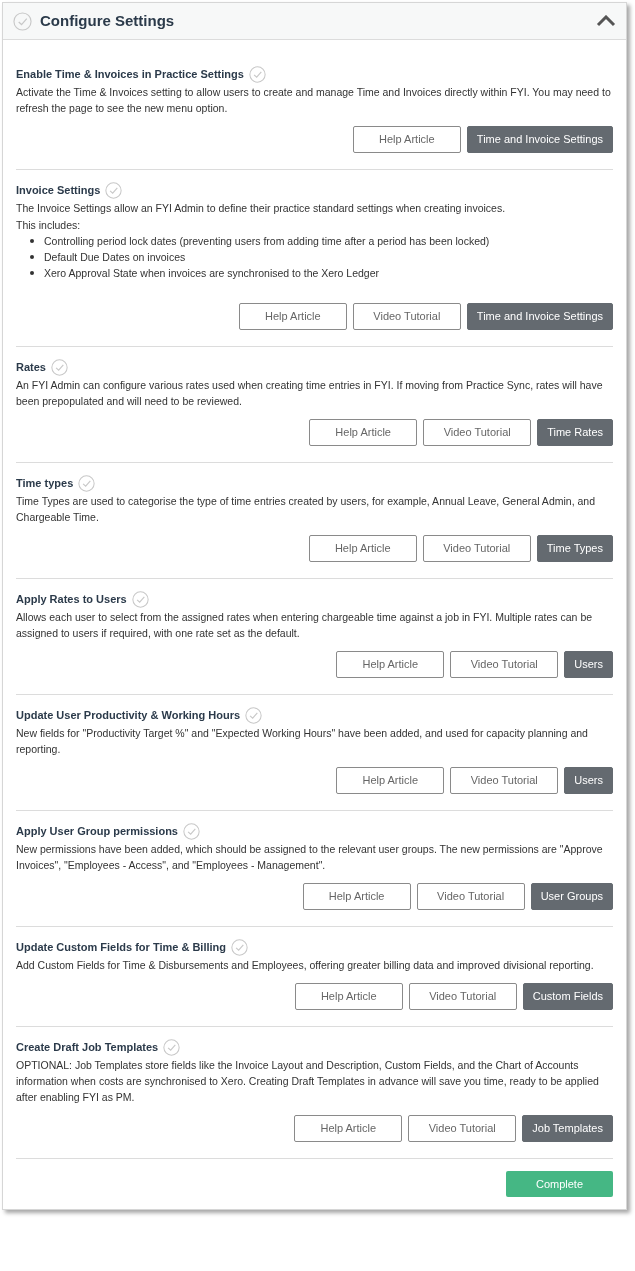 Image resolution: width=635 pixels, height=1271 pixels. Describe the element at coordinates (87, 1048) in the screenshot. I see `section-title: Create Draft Job Templates` at that location.